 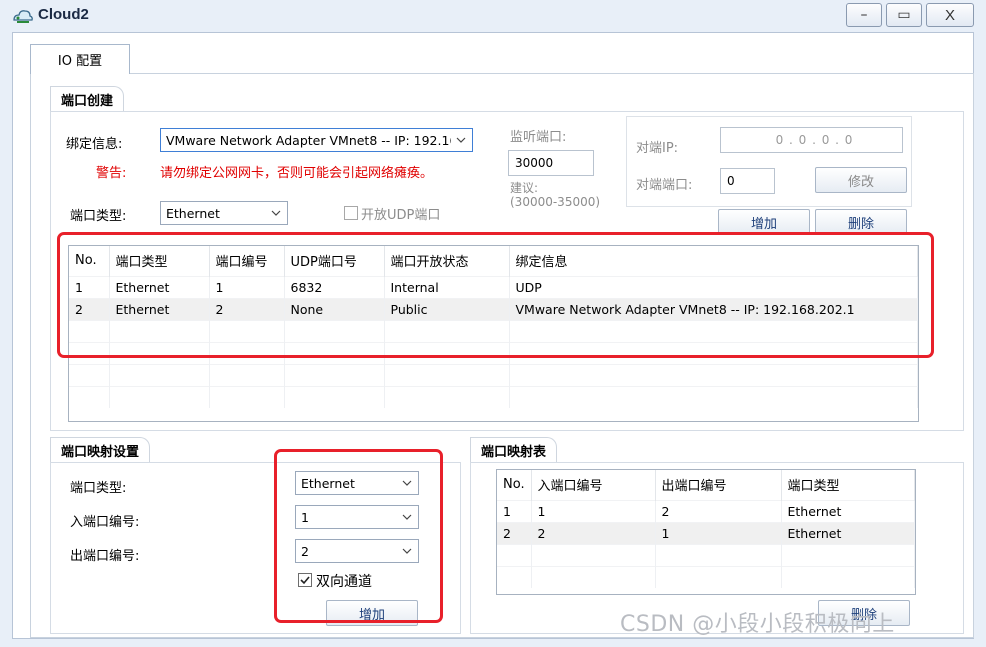 I want to click on maximize-icon: ▭, so click(x=904, y=15).